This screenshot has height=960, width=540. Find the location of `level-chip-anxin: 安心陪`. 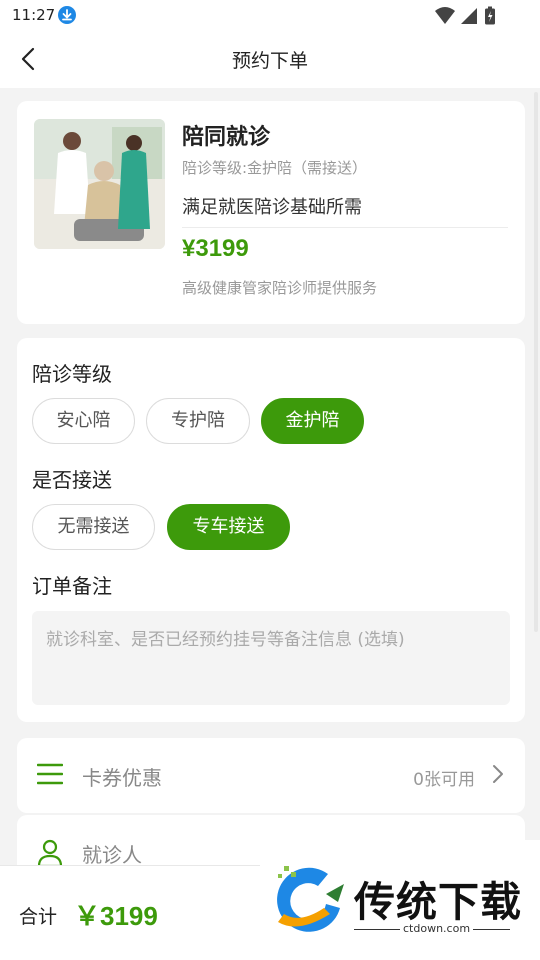

level-chip-anxin: 安心陪 is located at coordinates (83, 421).